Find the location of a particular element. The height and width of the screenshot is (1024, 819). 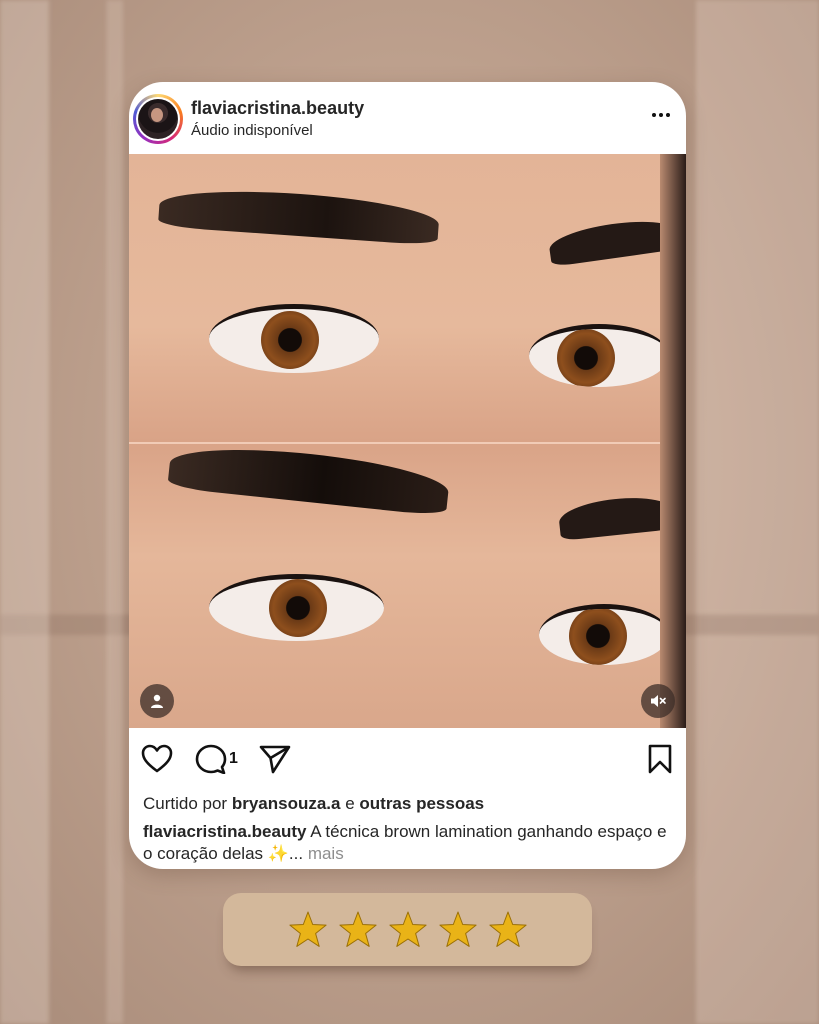

star-rating-bar is located at coordinates (407, 929).